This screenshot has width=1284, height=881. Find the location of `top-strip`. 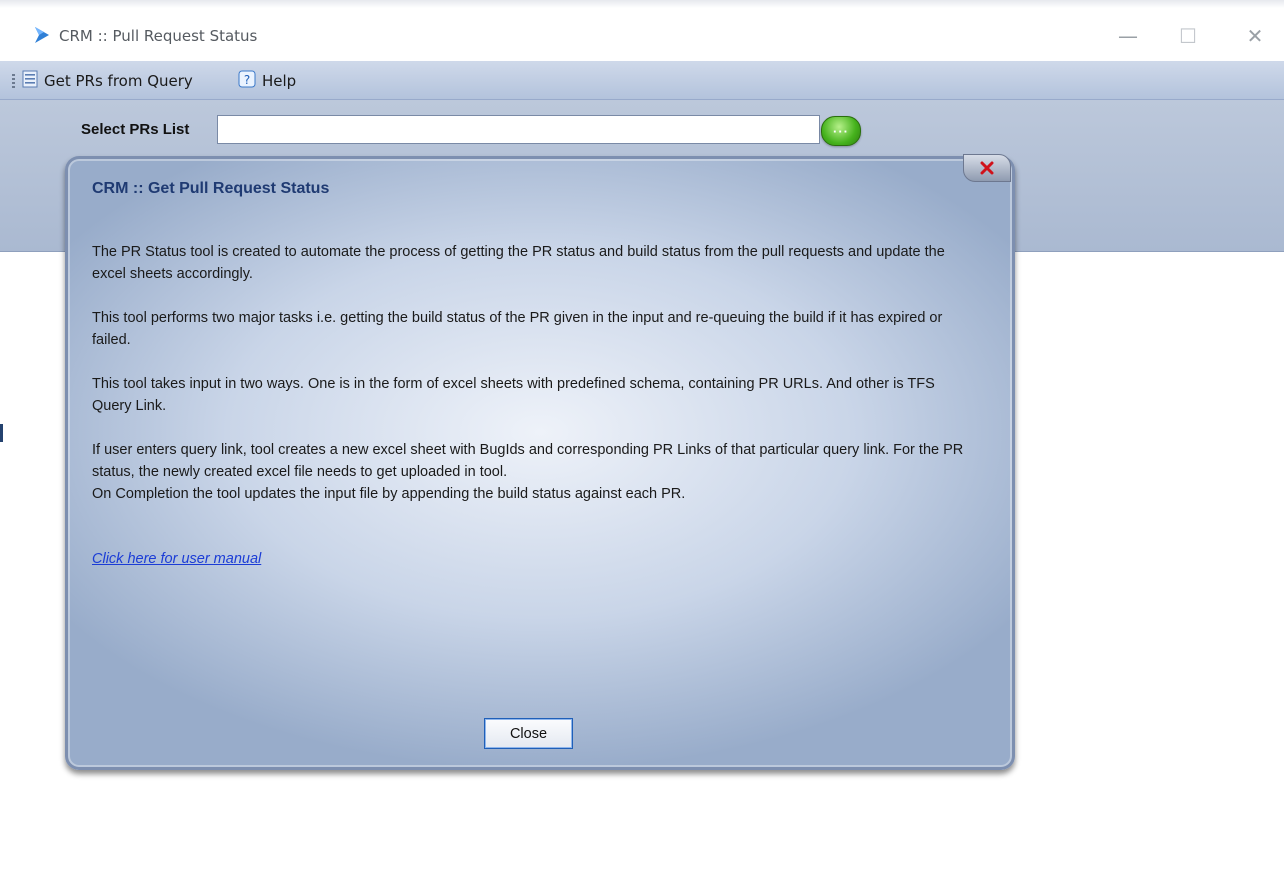

top-strip is located at coordinates (642, 4).